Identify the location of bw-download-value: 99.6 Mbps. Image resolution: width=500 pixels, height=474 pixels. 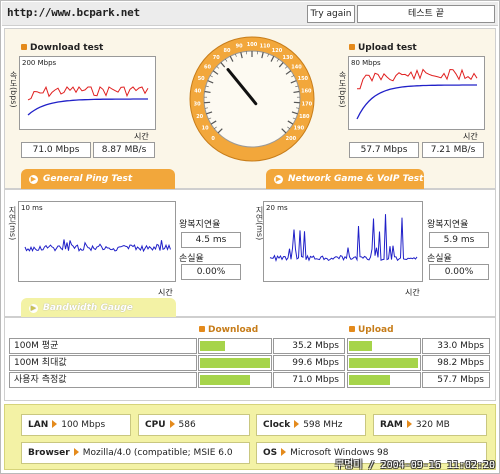
(309, 363).